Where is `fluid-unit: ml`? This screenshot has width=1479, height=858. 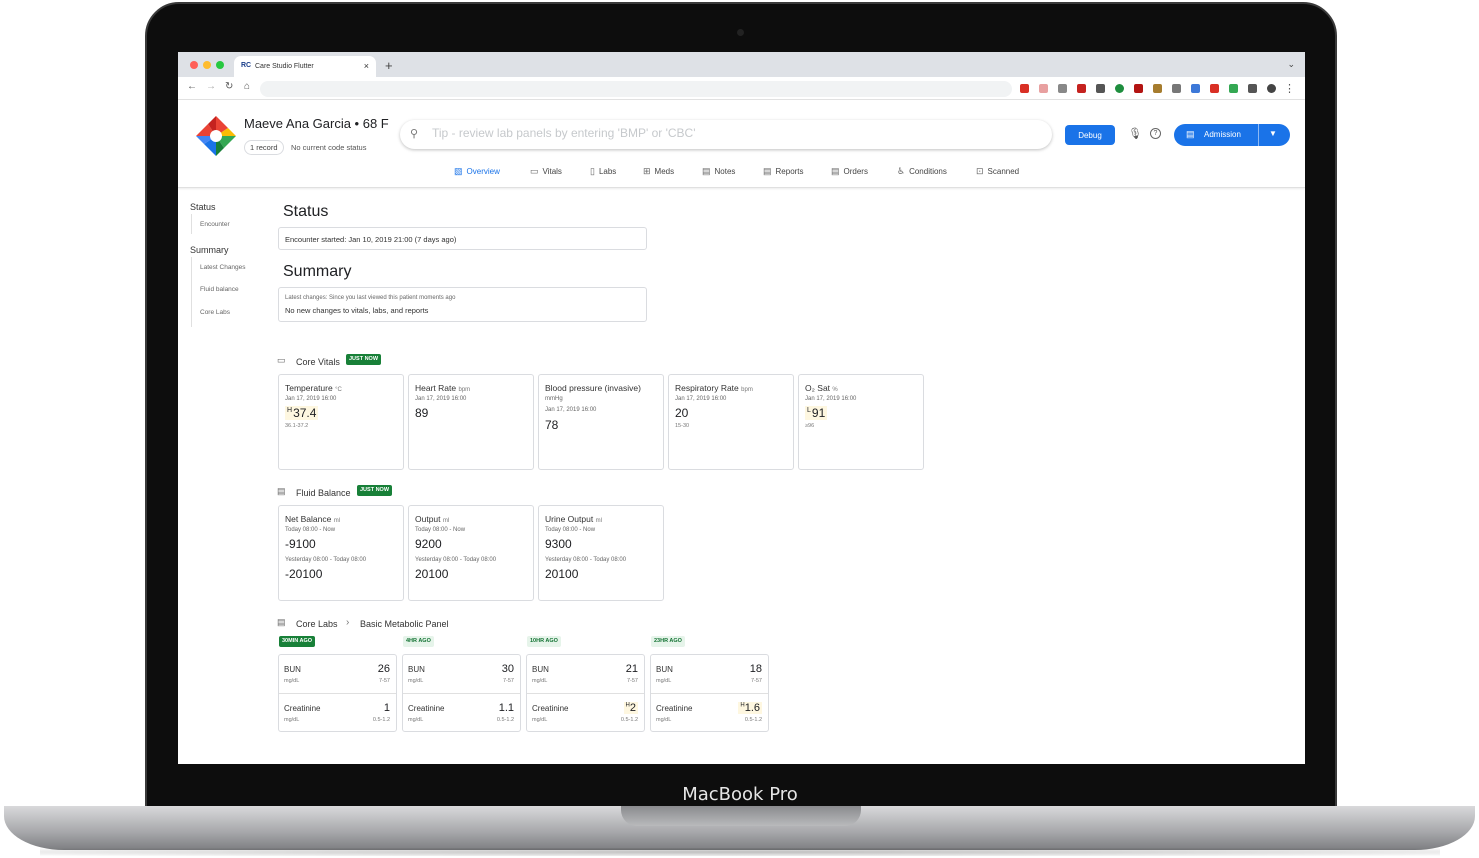
fluid-unit: ml is located at coordinates (337, 521).